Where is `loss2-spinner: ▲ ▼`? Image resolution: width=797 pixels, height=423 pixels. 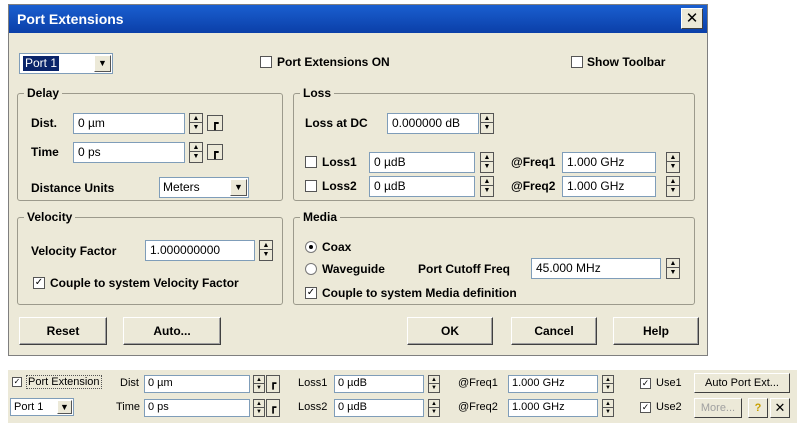
loss2-spinner: ▲ ▼ is located at coordinates (487, 186).